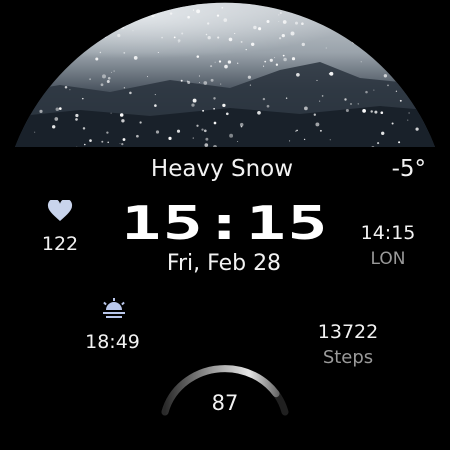 This screenshot has width=450, height=450. Describe the element at coordinates (60, 244) in the screenshot. I see `heart-rate-value: 122` at that location.